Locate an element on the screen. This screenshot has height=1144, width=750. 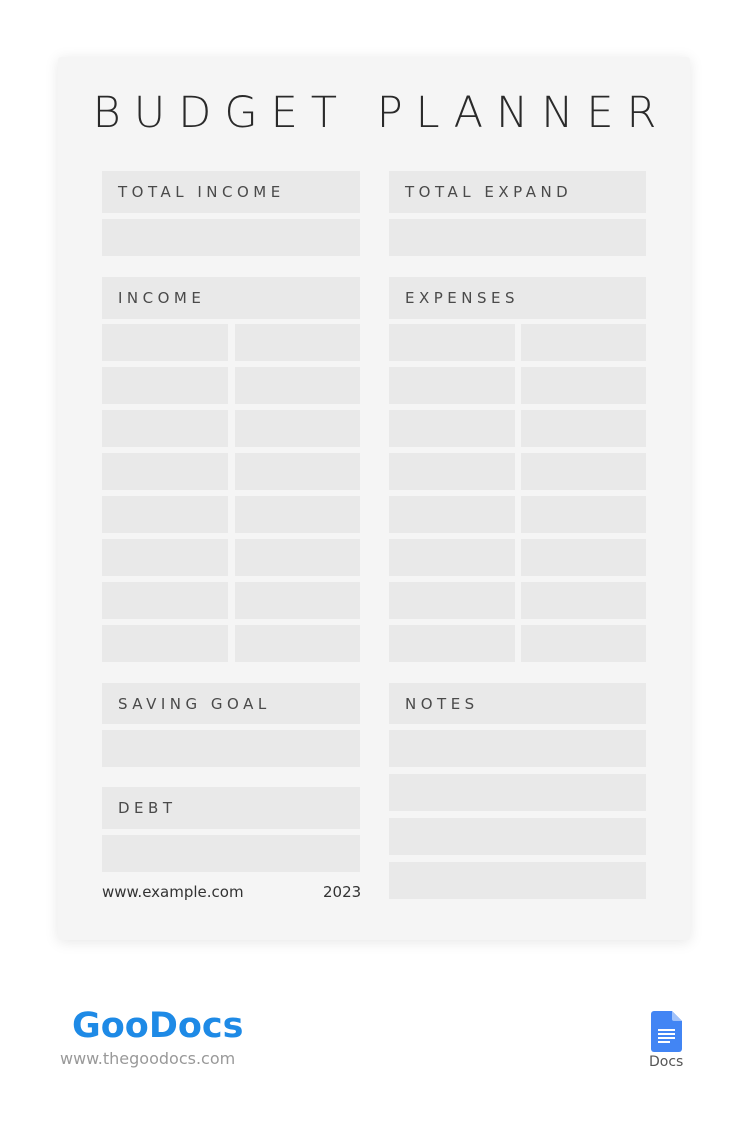
saving-goal-header: SAVING GOAL is located at coordinates (231, 703).